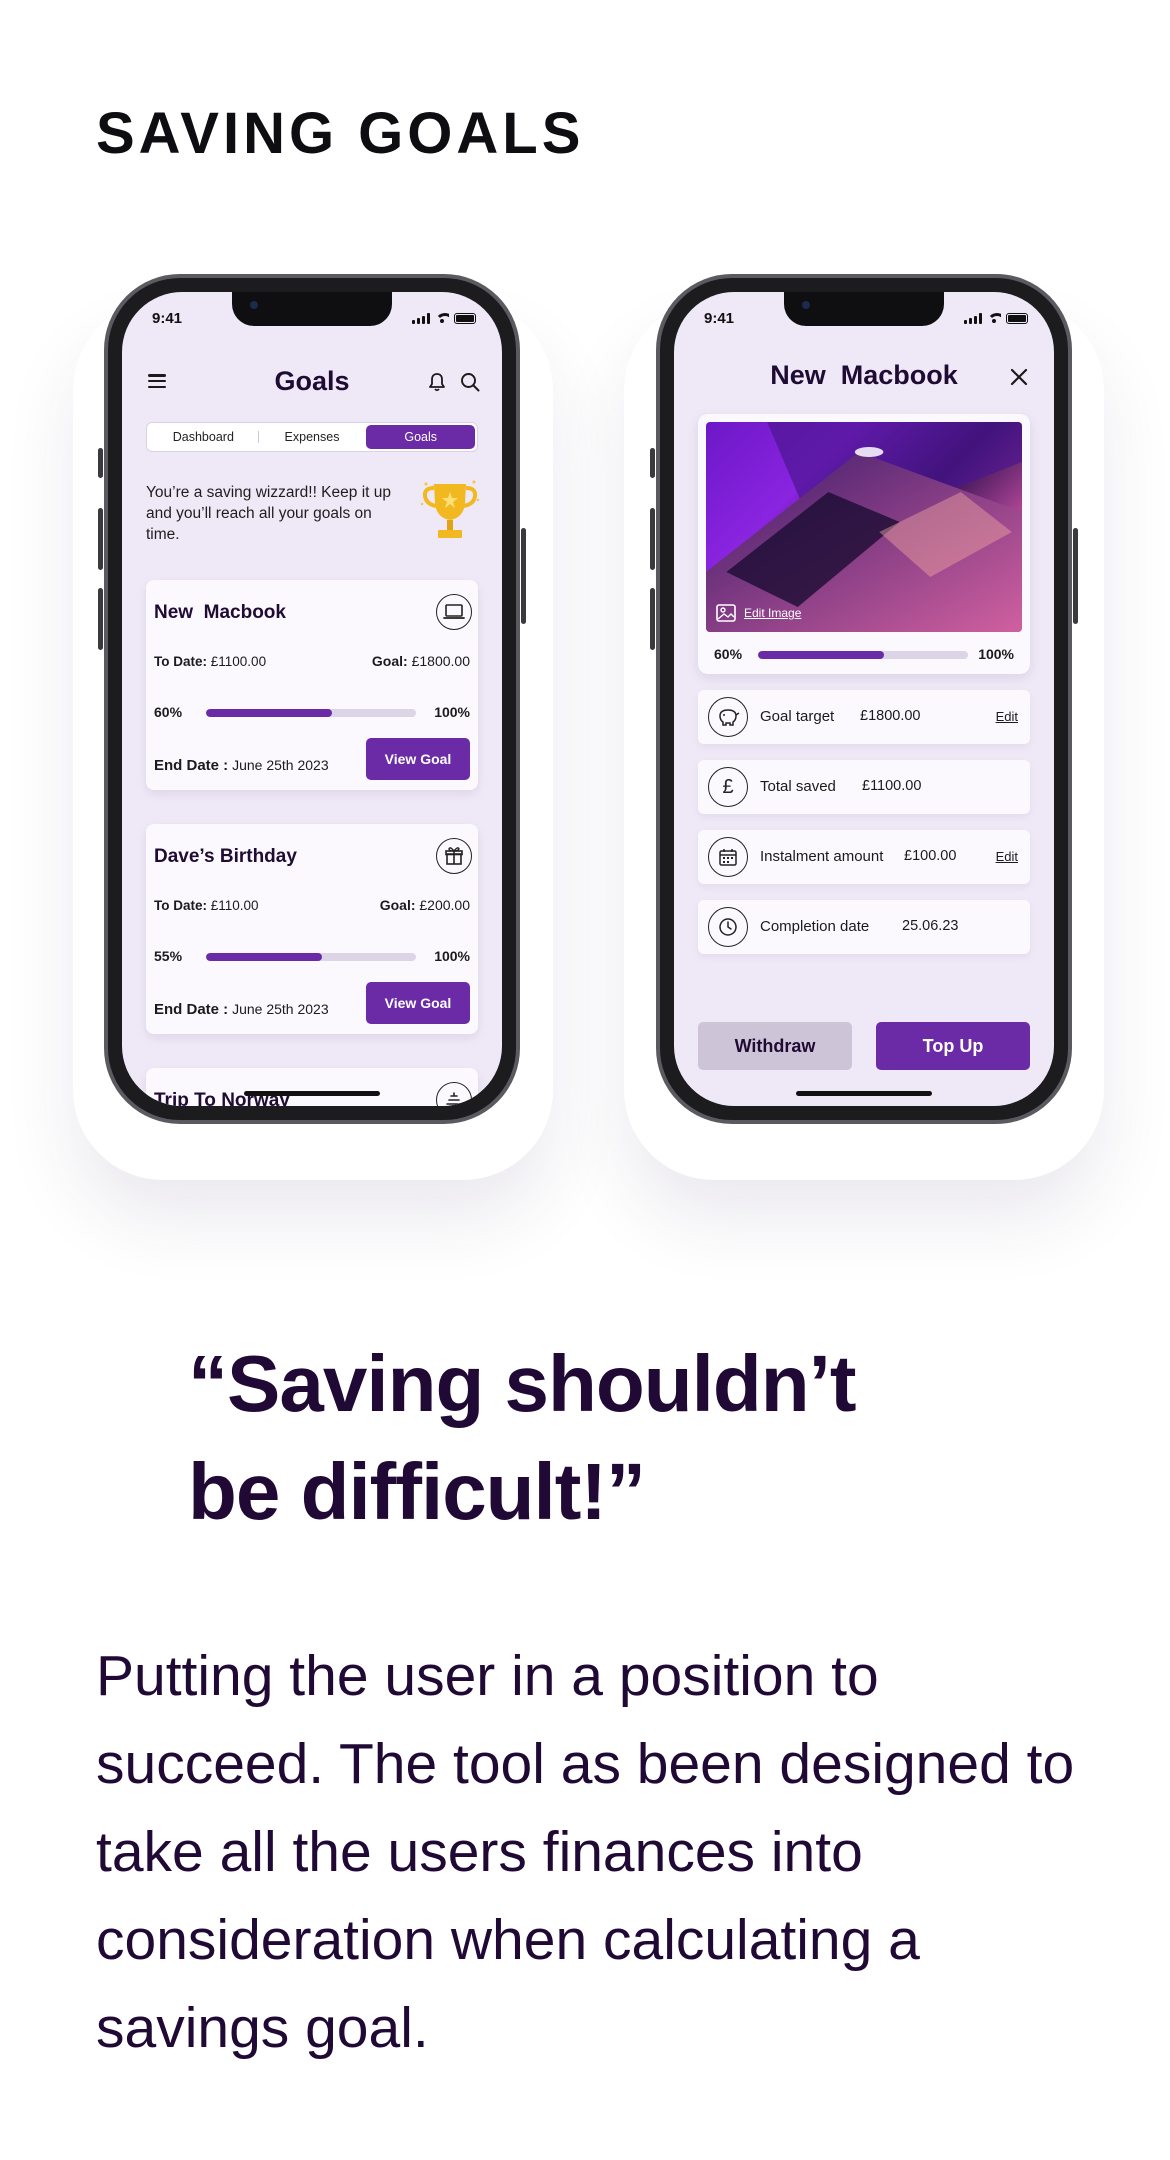  I want to click on total-saved-row: £ Total saved £1100.00, so click(864, 787).